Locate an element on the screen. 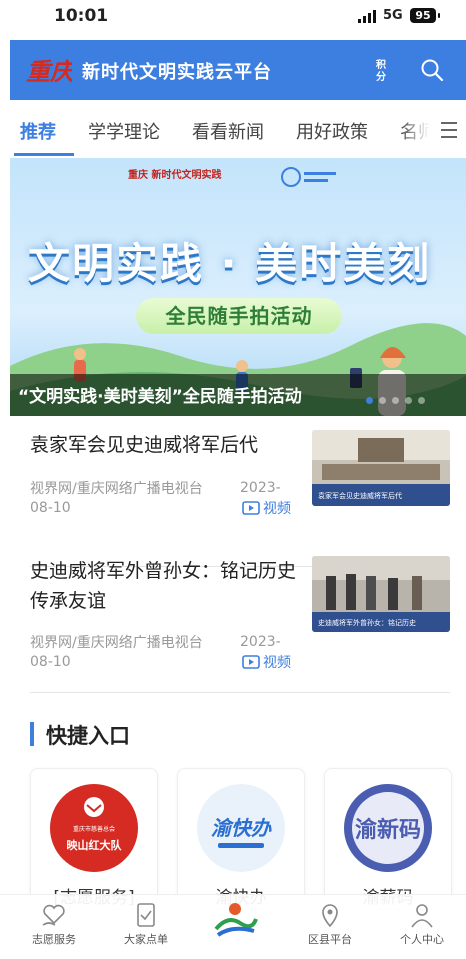 This screenshot has height=959, width=466. yuxinma-logo-icon: 渝新码 is located at coordinates (388, 828).